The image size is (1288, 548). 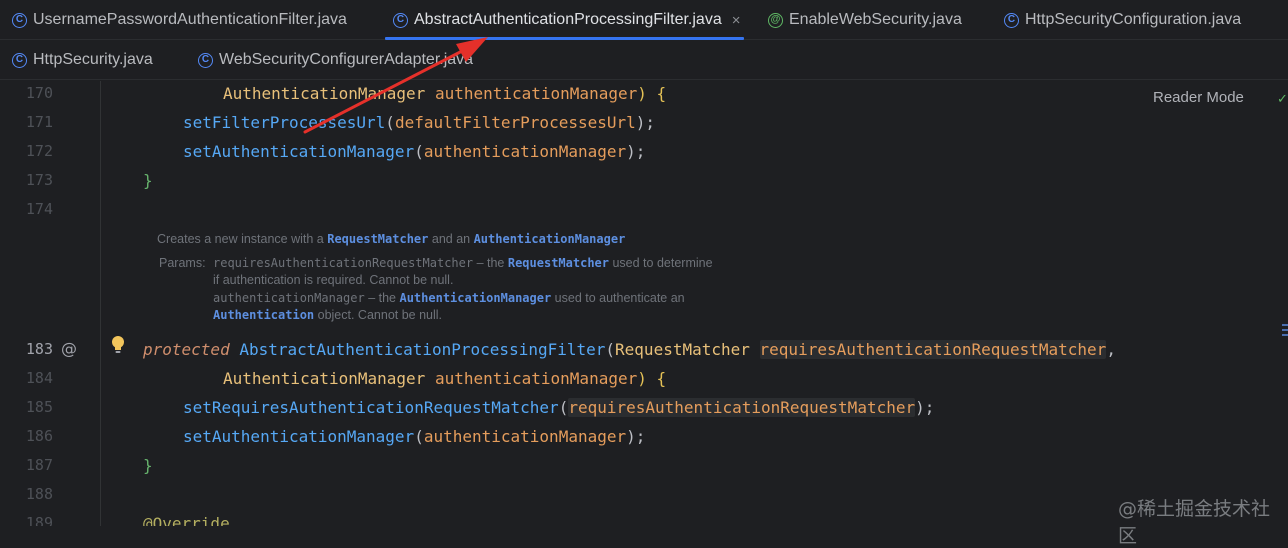 What do you see at coordinates (39, 349) in the screenshot?
I see `line-number-current: 183` at bounding box center [39, 349].